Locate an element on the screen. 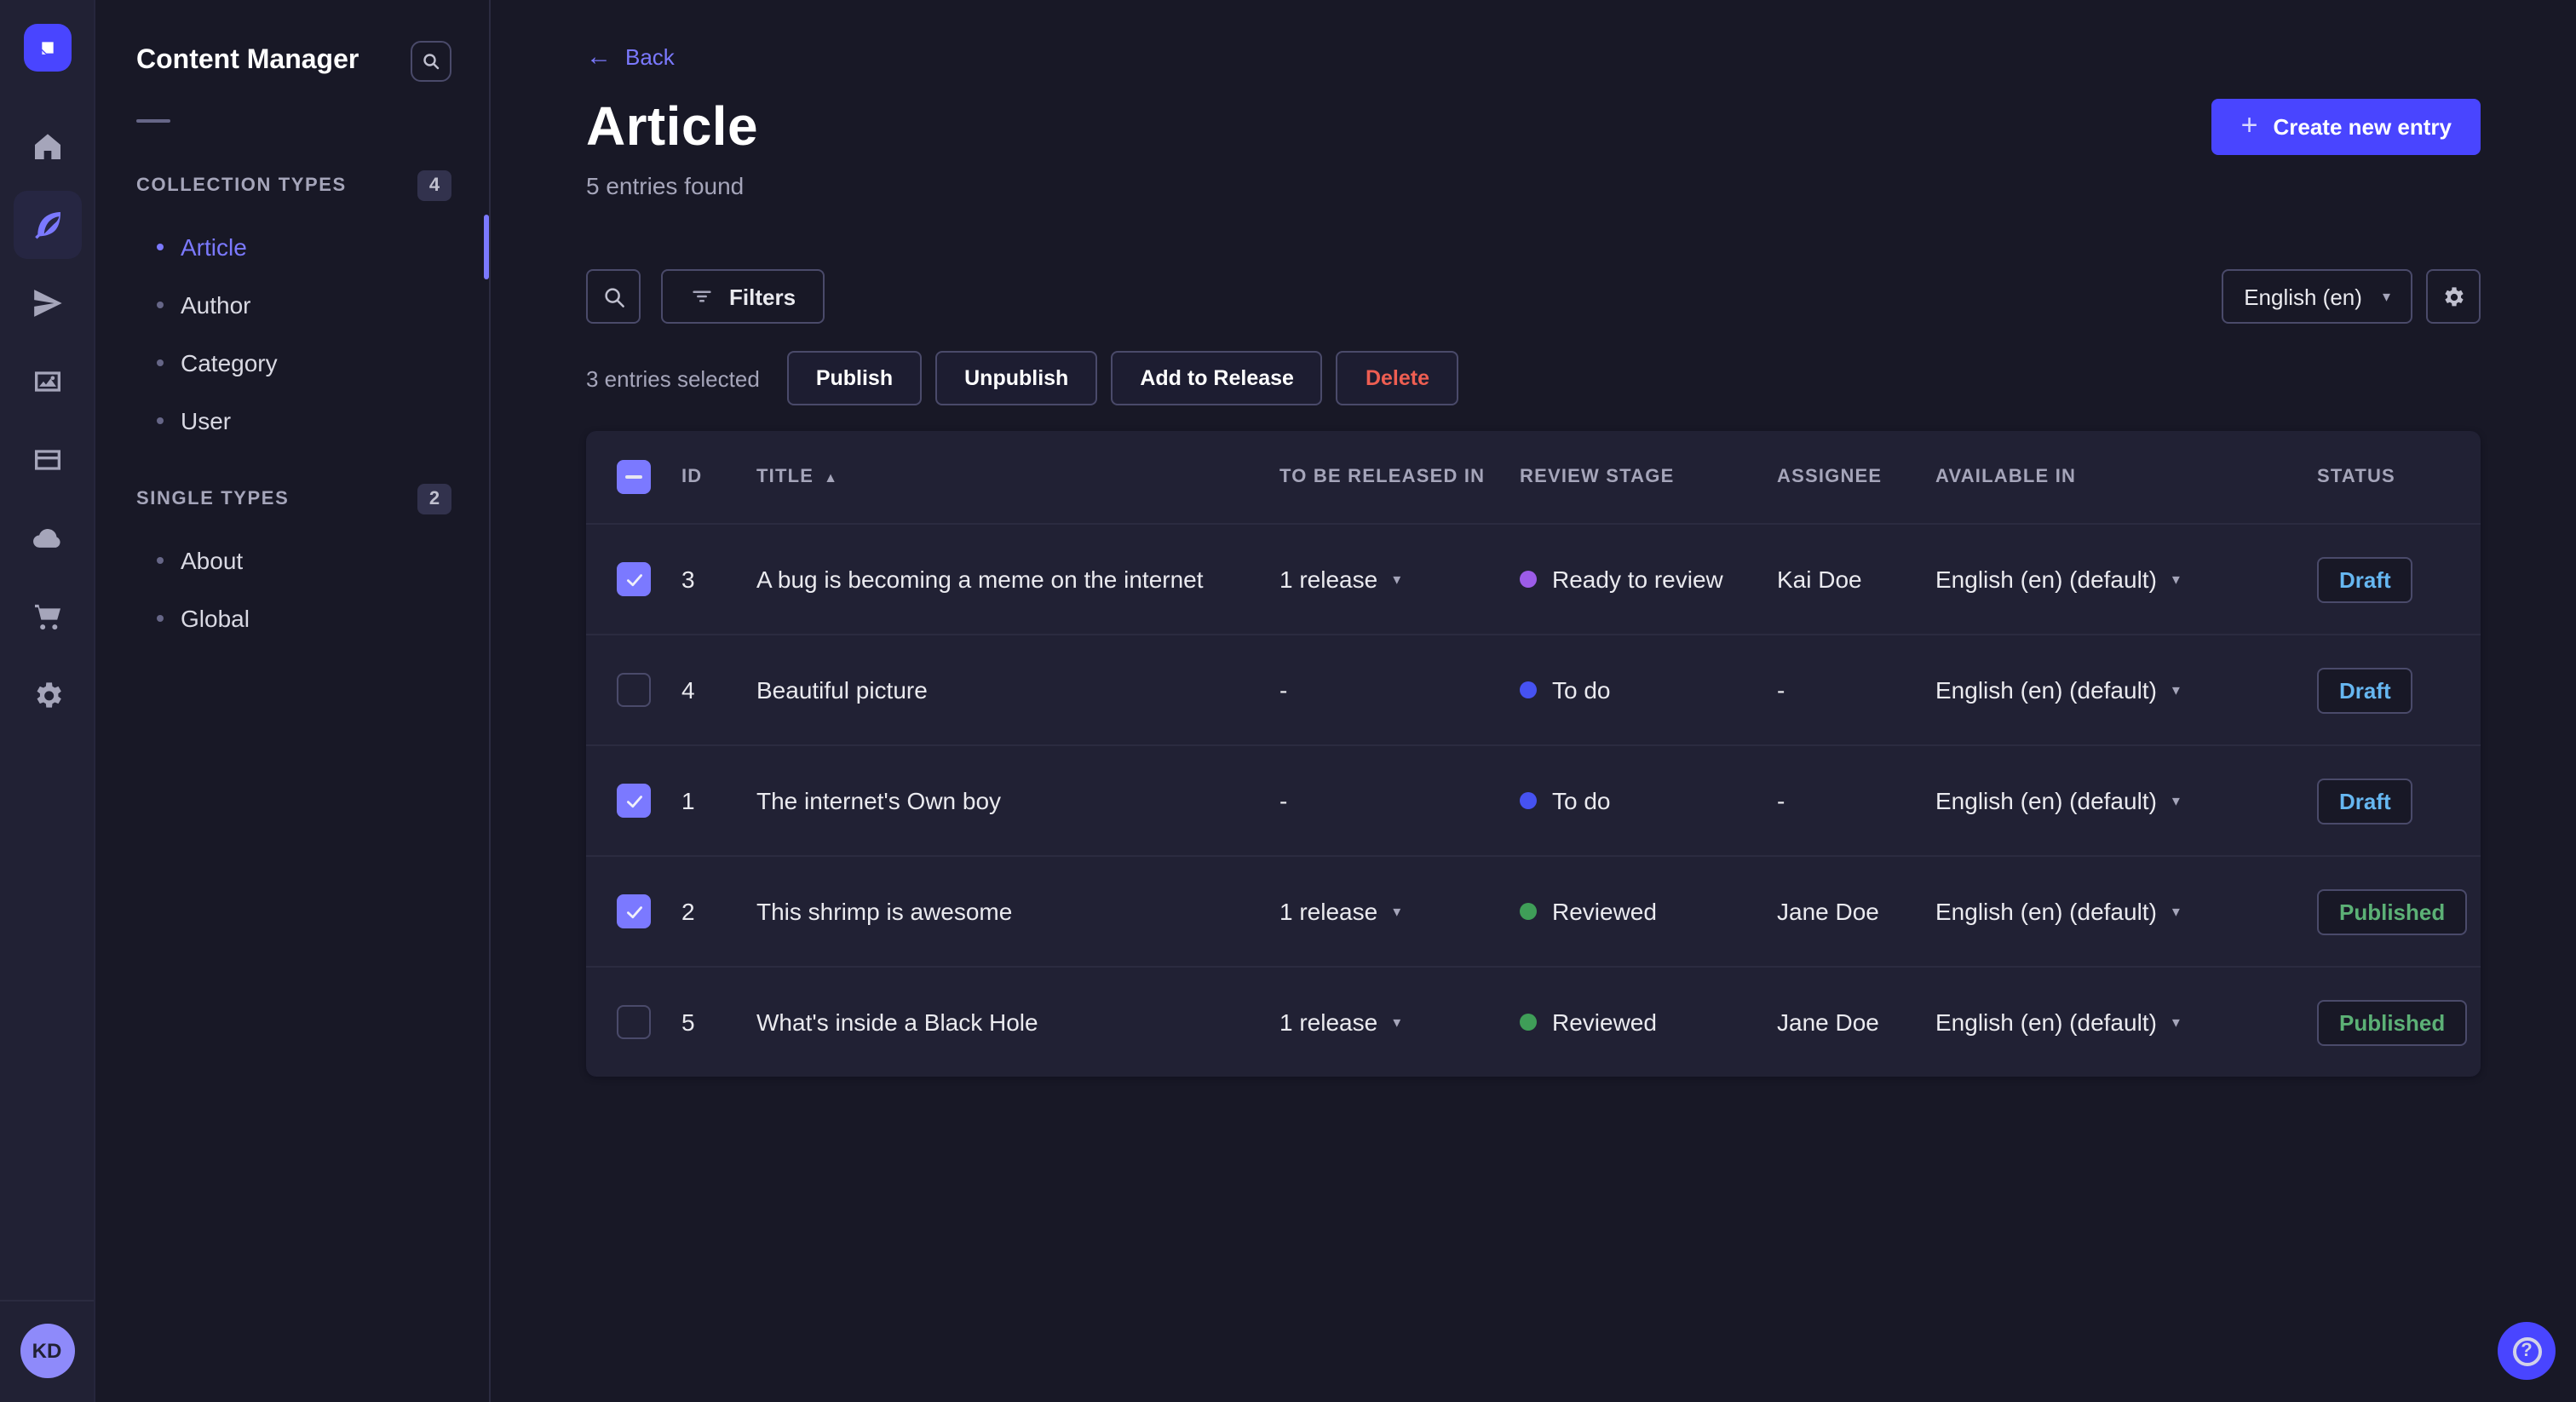 This screenshot has width=2576, height=1402. avatar: KD is located at coordinates (47, 1351).